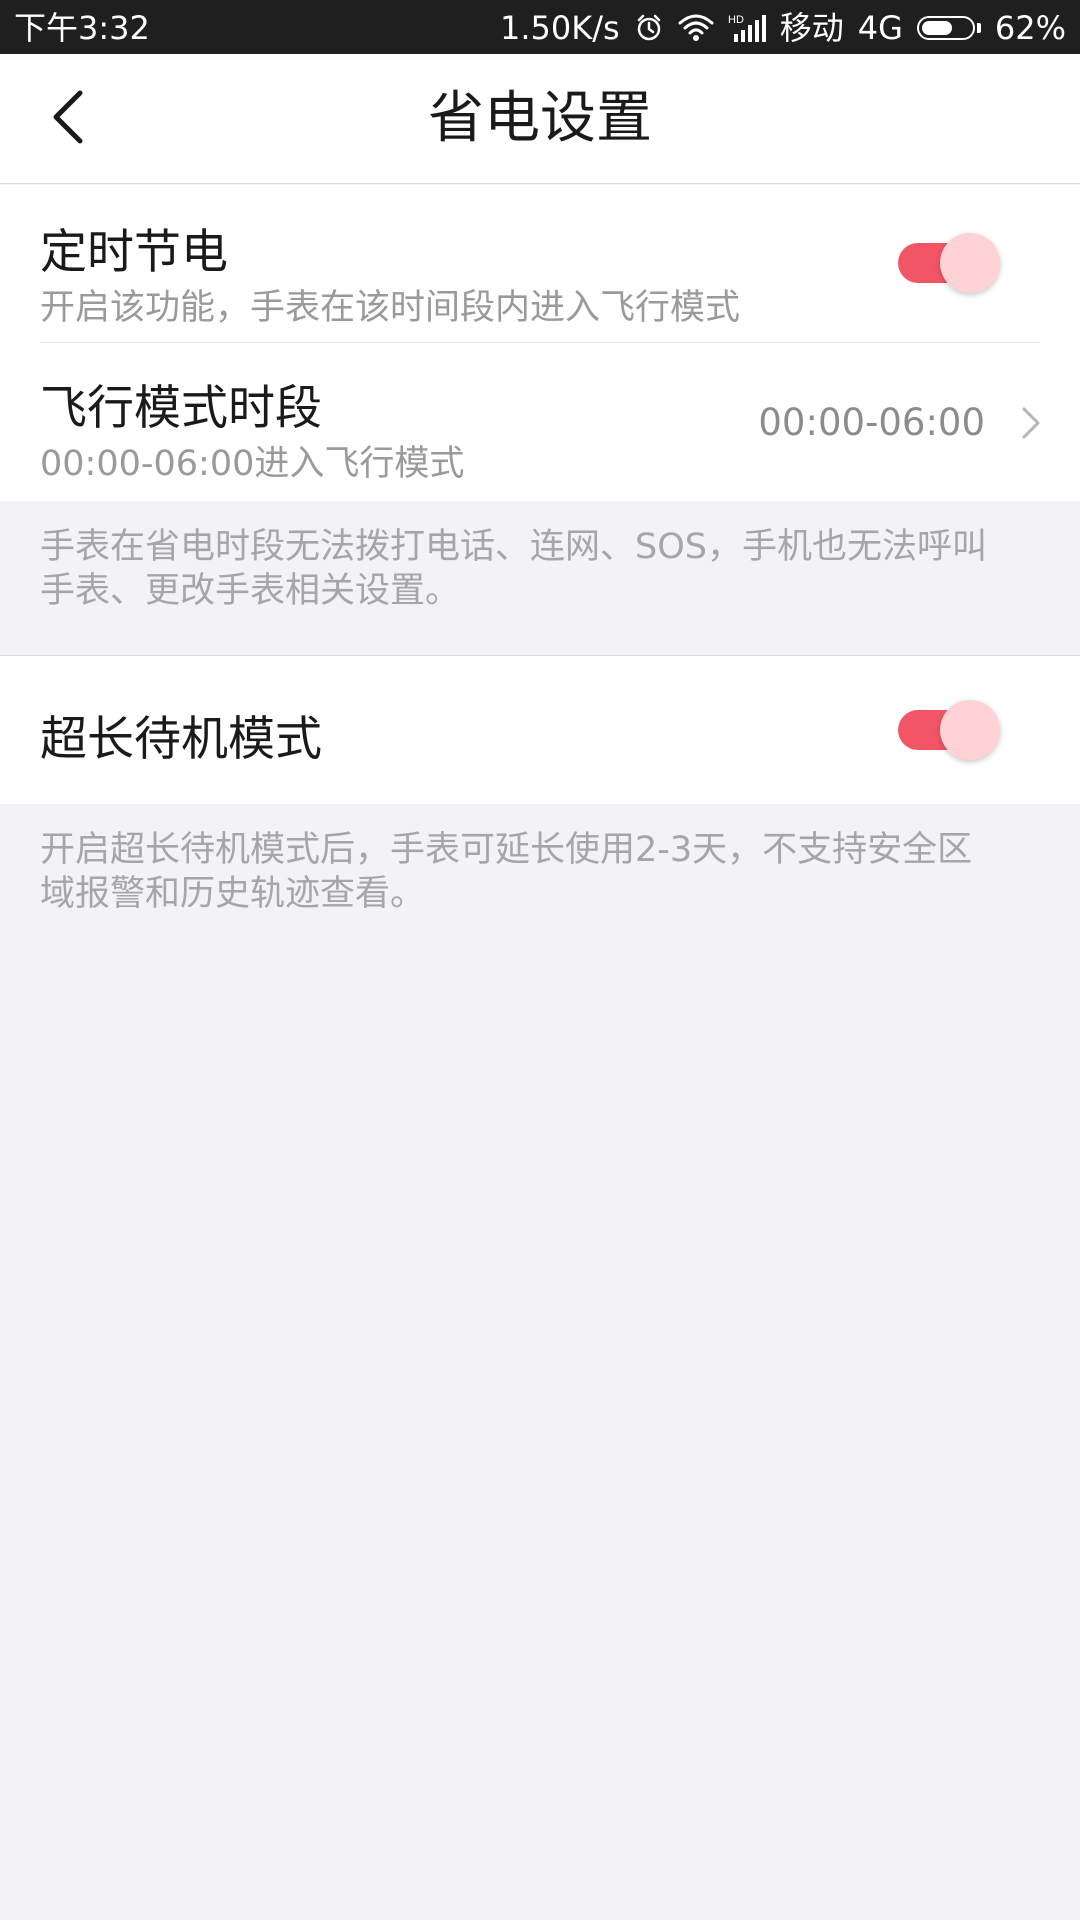 The width and height of the screenshot is (1080, 1920). I want to click on page-title: 省电设置, so click(540, 118).